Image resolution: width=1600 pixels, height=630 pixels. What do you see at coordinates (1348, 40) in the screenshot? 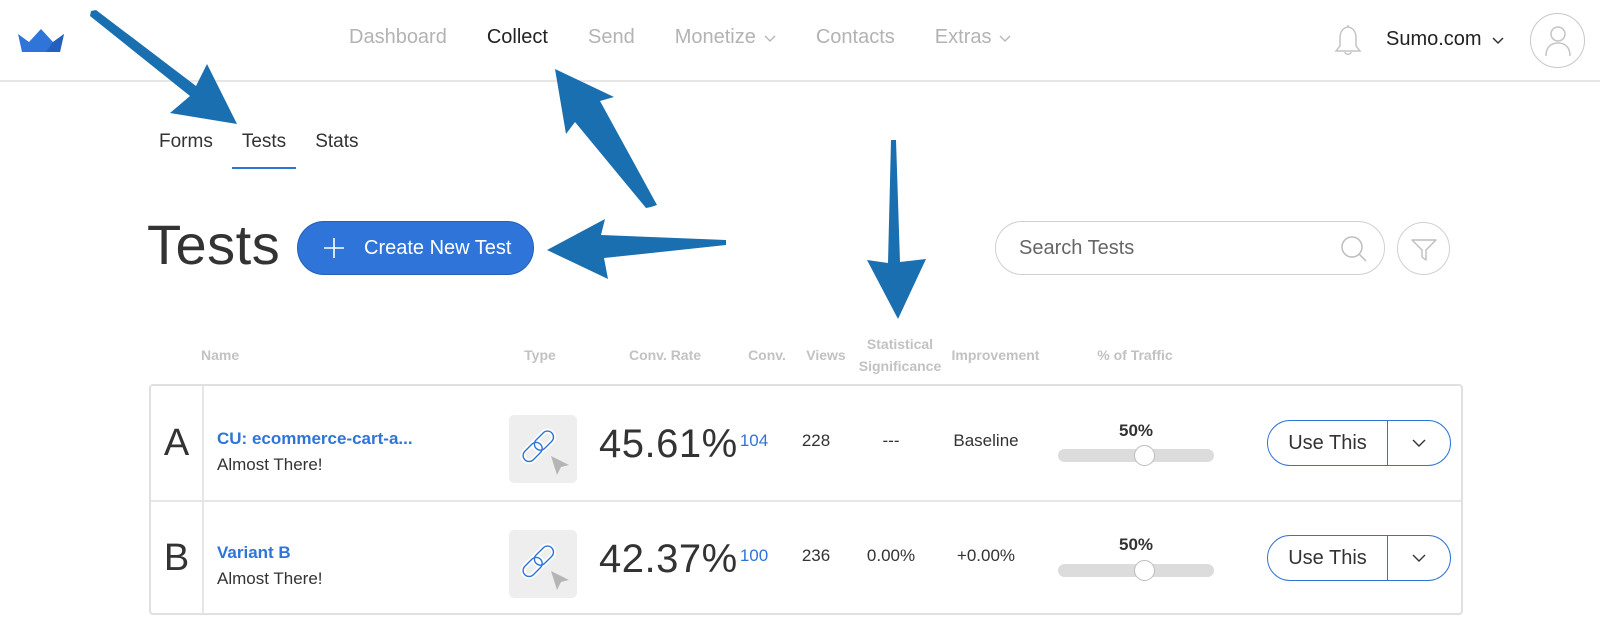
I see `bell-icon` at bounding box center [1348, 40].